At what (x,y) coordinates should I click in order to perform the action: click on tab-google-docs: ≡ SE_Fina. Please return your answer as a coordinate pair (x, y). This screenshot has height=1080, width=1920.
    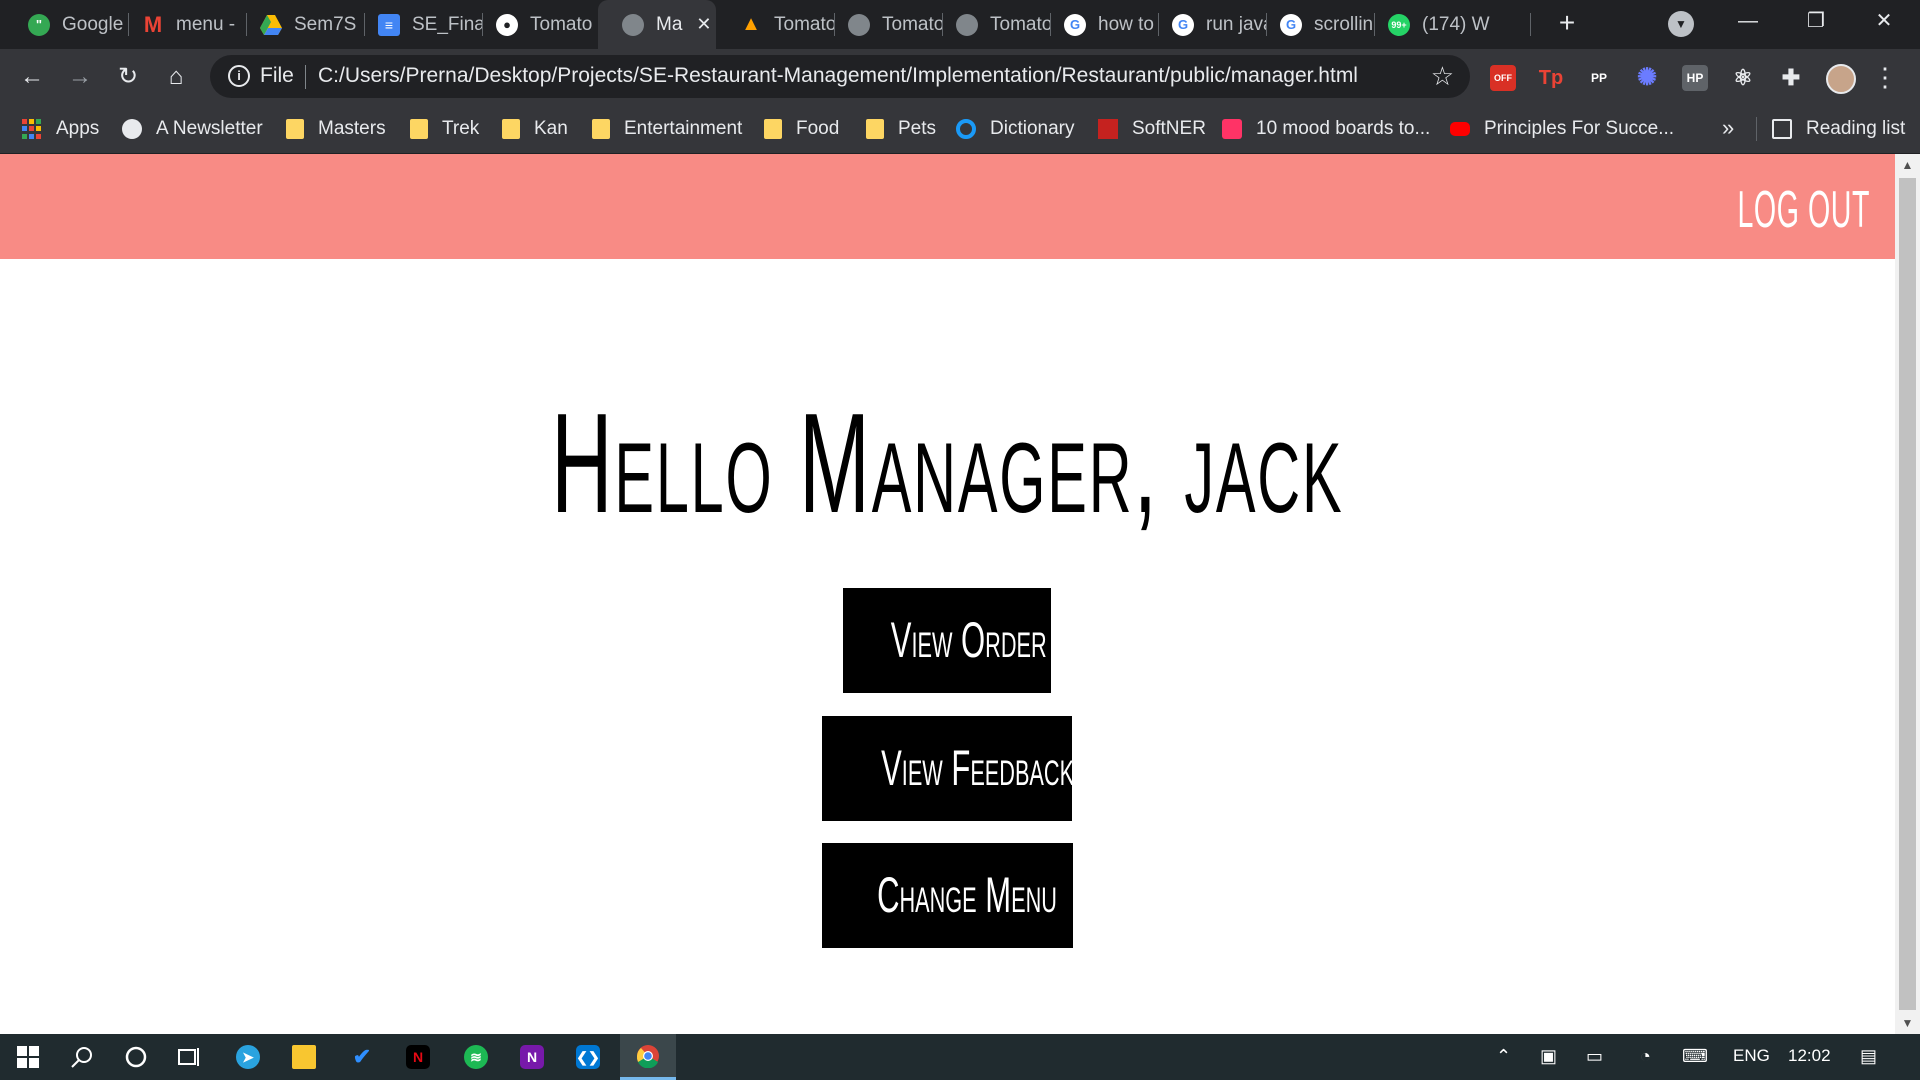
    Looking at the image, I should click on (418, 24).